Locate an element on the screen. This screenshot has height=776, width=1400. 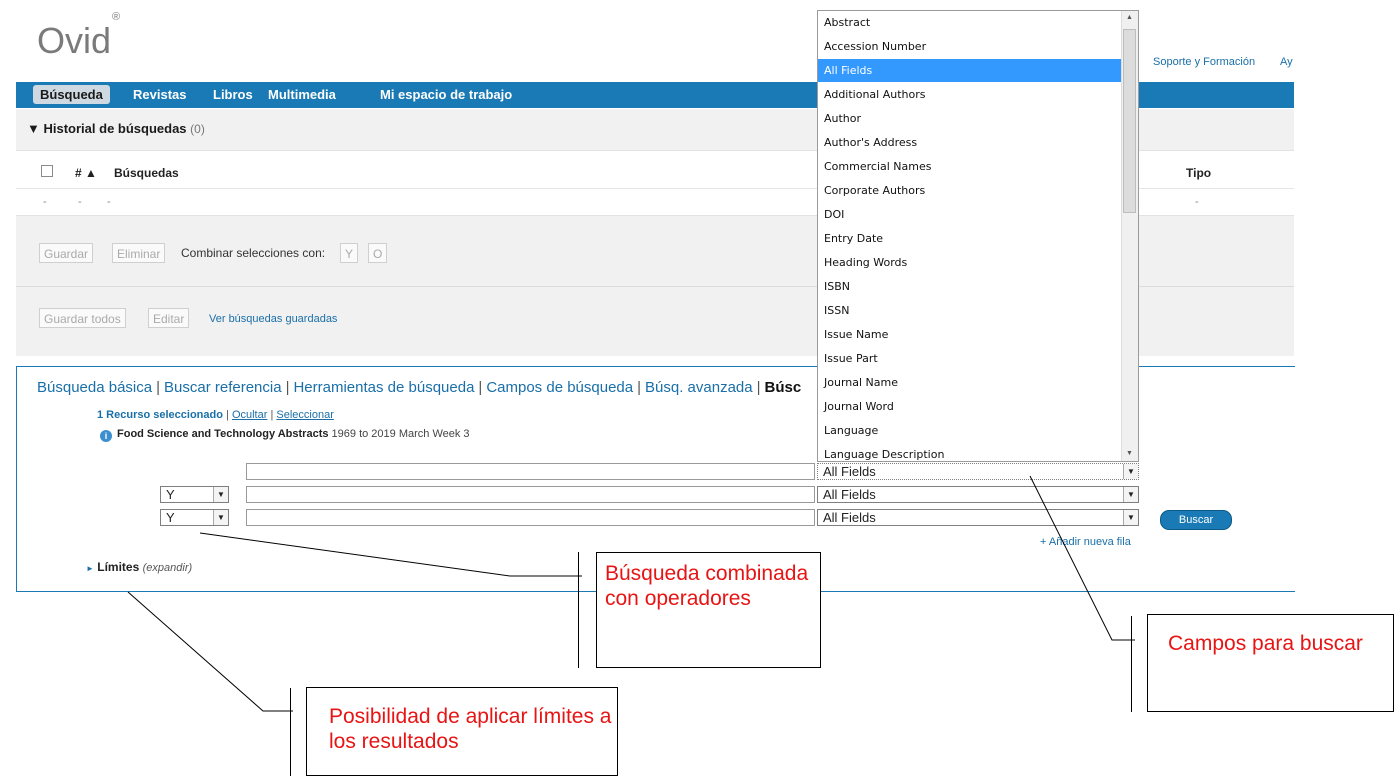
annotation-fields: Campos para buscar is located at coordinates (1270, 663).